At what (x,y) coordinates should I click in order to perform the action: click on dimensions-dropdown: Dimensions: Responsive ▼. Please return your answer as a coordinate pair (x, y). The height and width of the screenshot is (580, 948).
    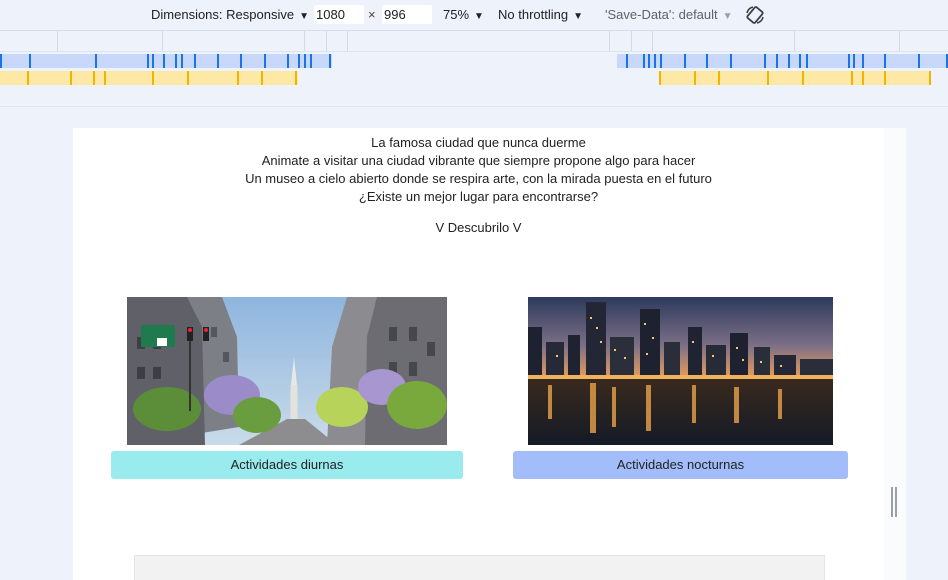
    Looking at the image, I should click on (230, 14).